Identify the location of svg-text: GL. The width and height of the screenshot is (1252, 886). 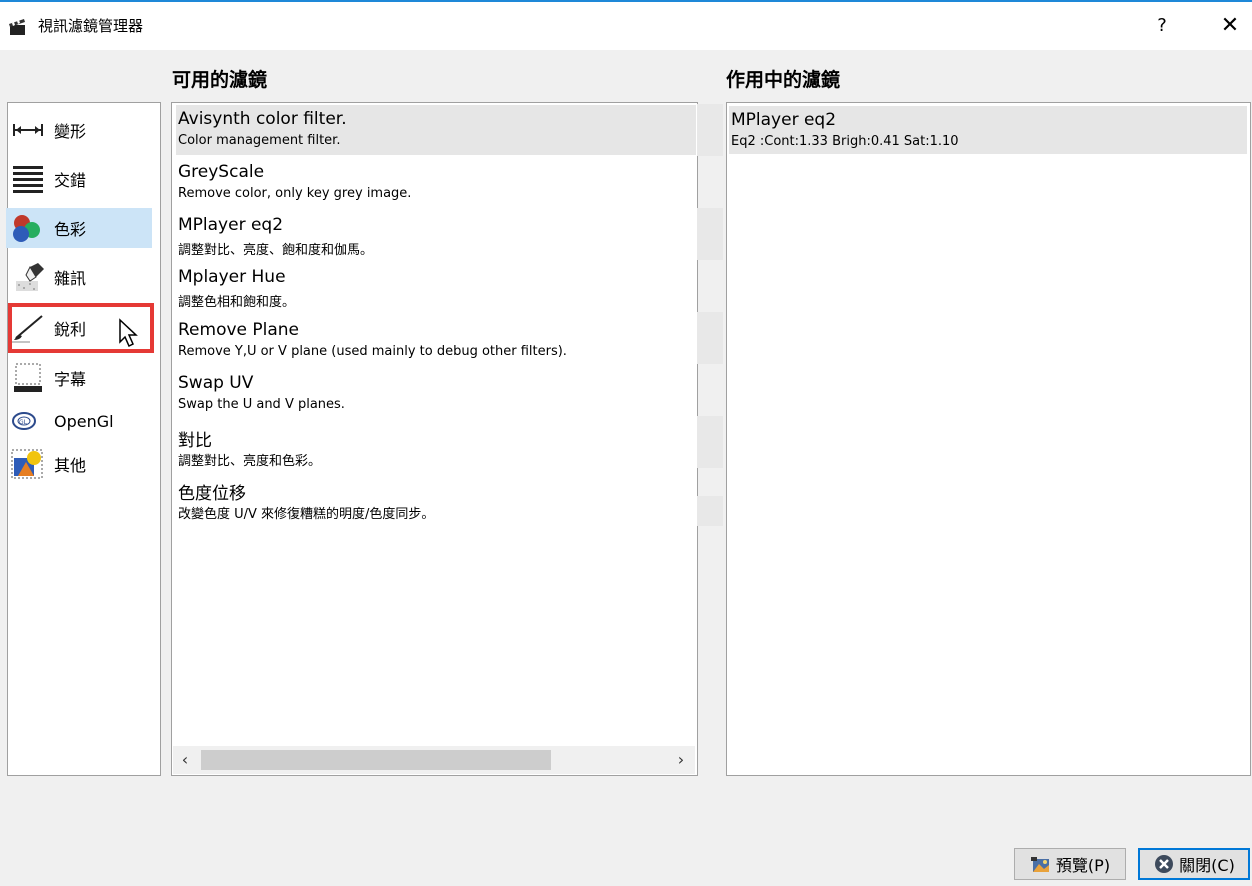
(23, 422).